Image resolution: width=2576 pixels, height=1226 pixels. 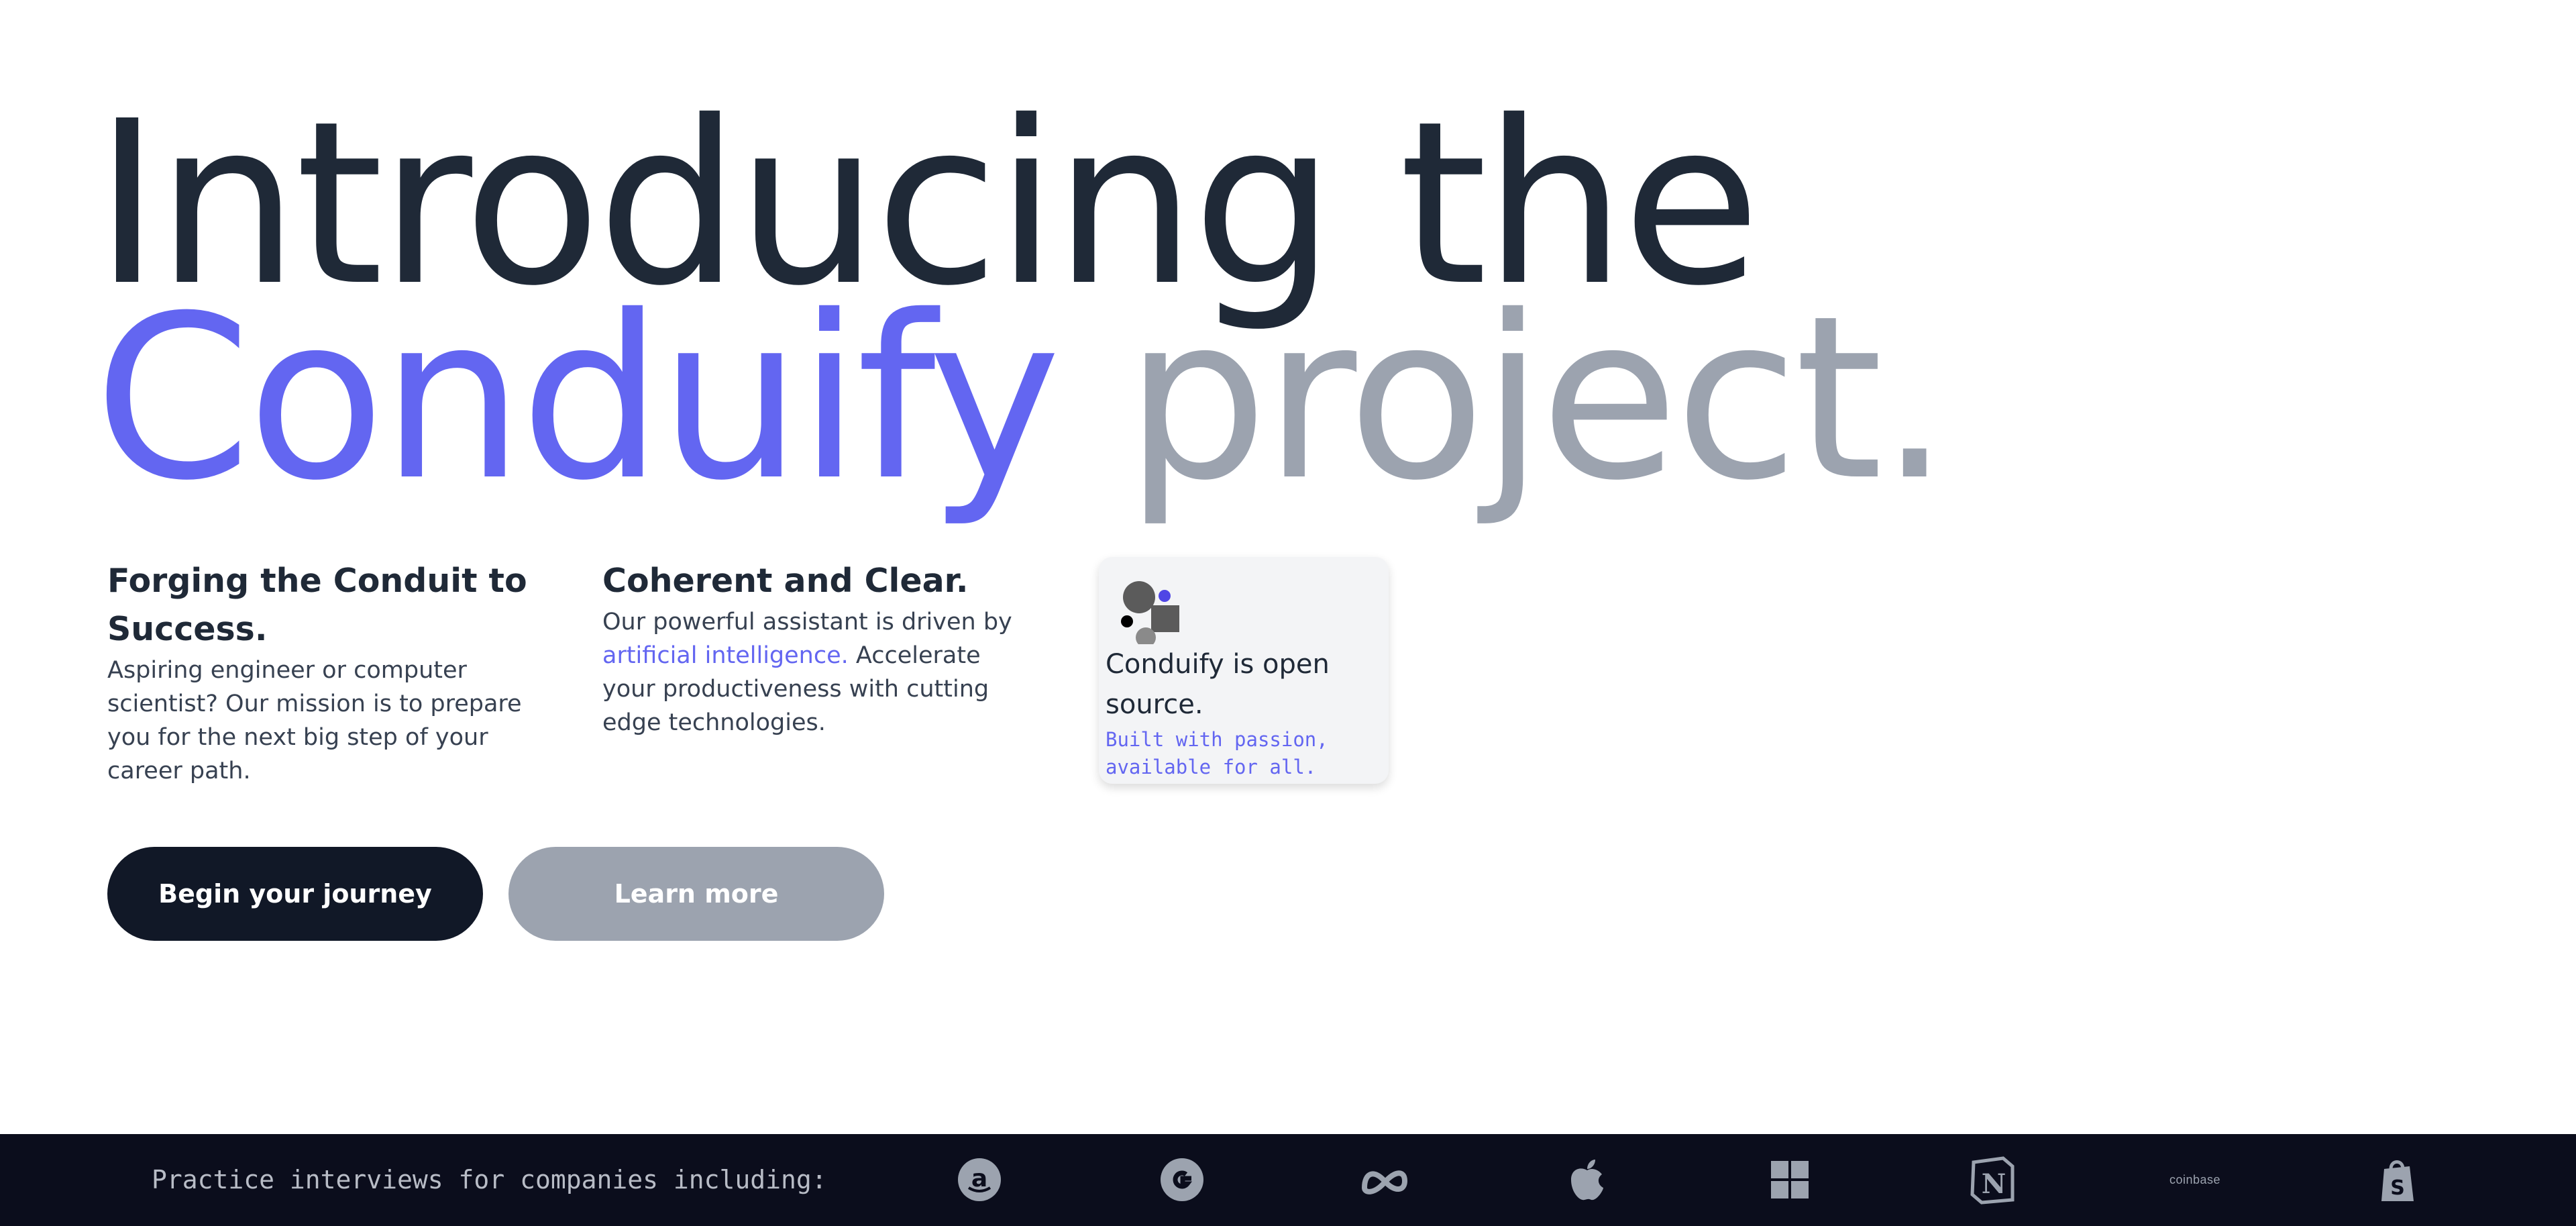 I want to click on ai-link: artificial intelligence., so click(x=725, y=655).